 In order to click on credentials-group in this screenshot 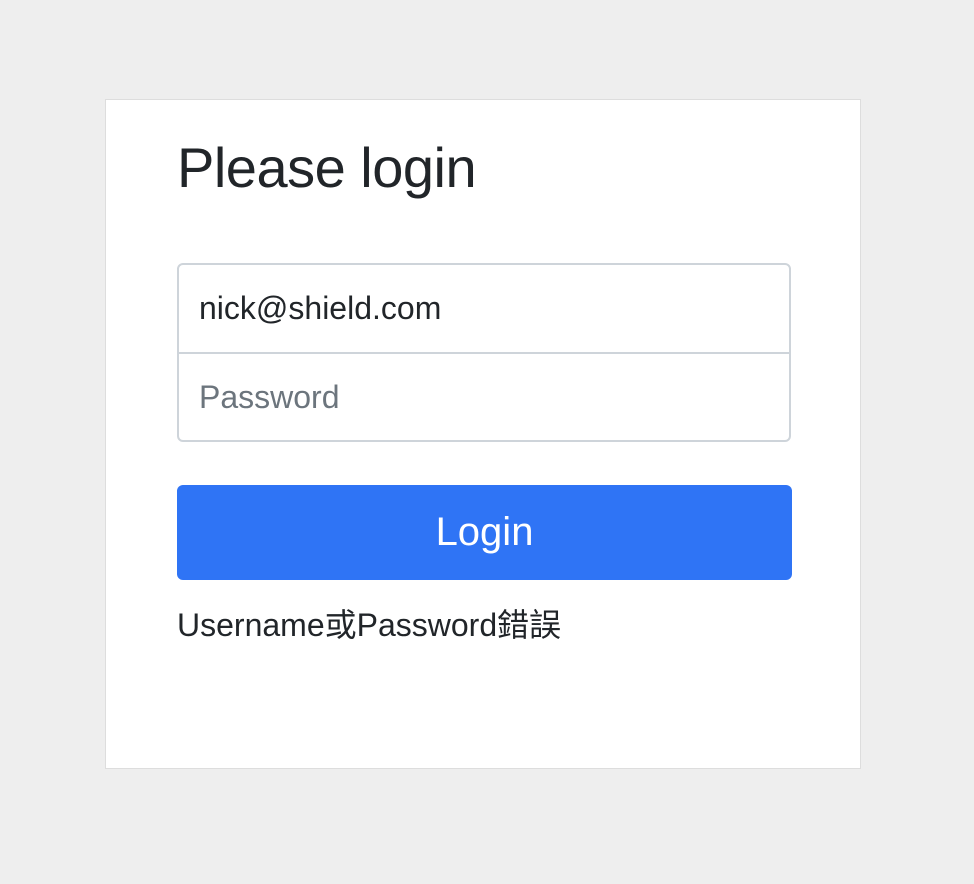, I will do `click(484, 352)`.